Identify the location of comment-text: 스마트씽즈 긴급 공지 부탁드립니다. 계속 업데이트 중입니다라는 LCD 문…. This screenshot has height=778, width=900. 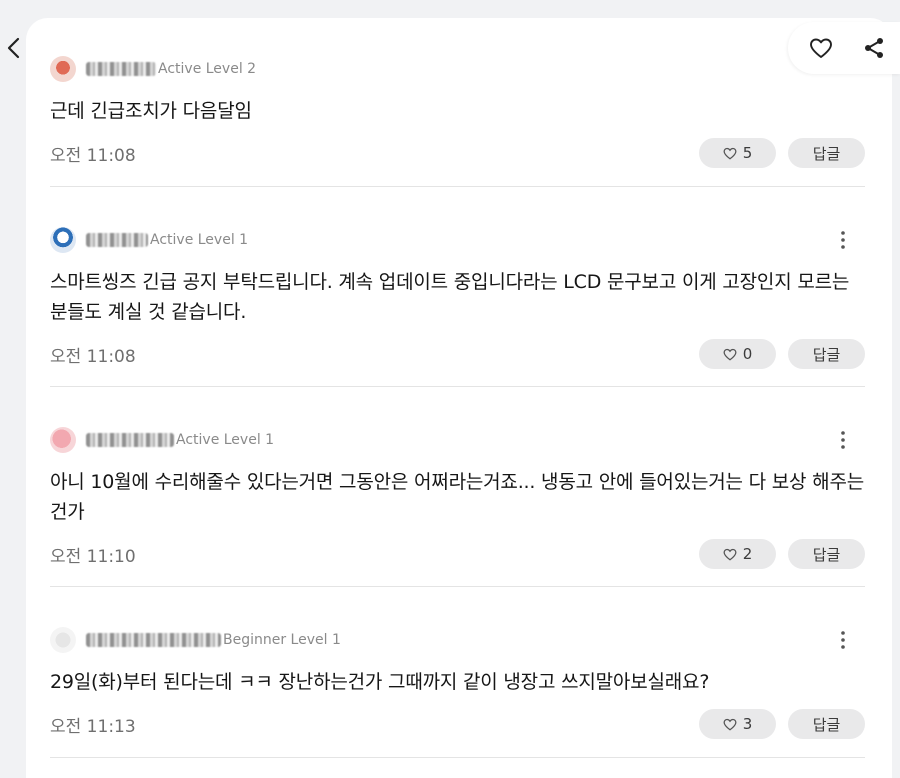
(450, 297).